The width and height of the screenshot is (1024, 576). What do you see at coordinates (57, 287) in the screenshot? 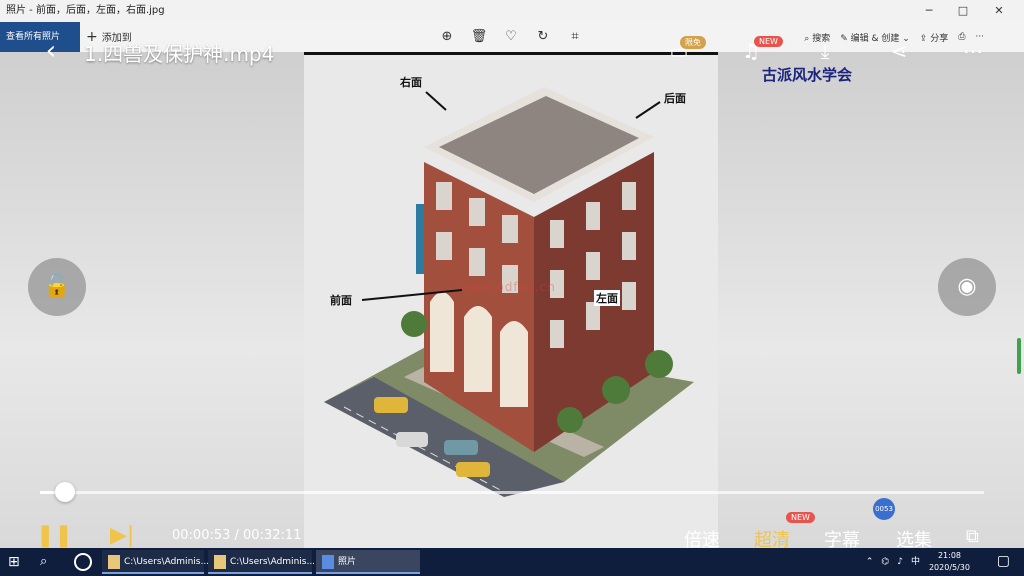
I see `unlock-icon: 🔓` at bounding box center [57, 287].